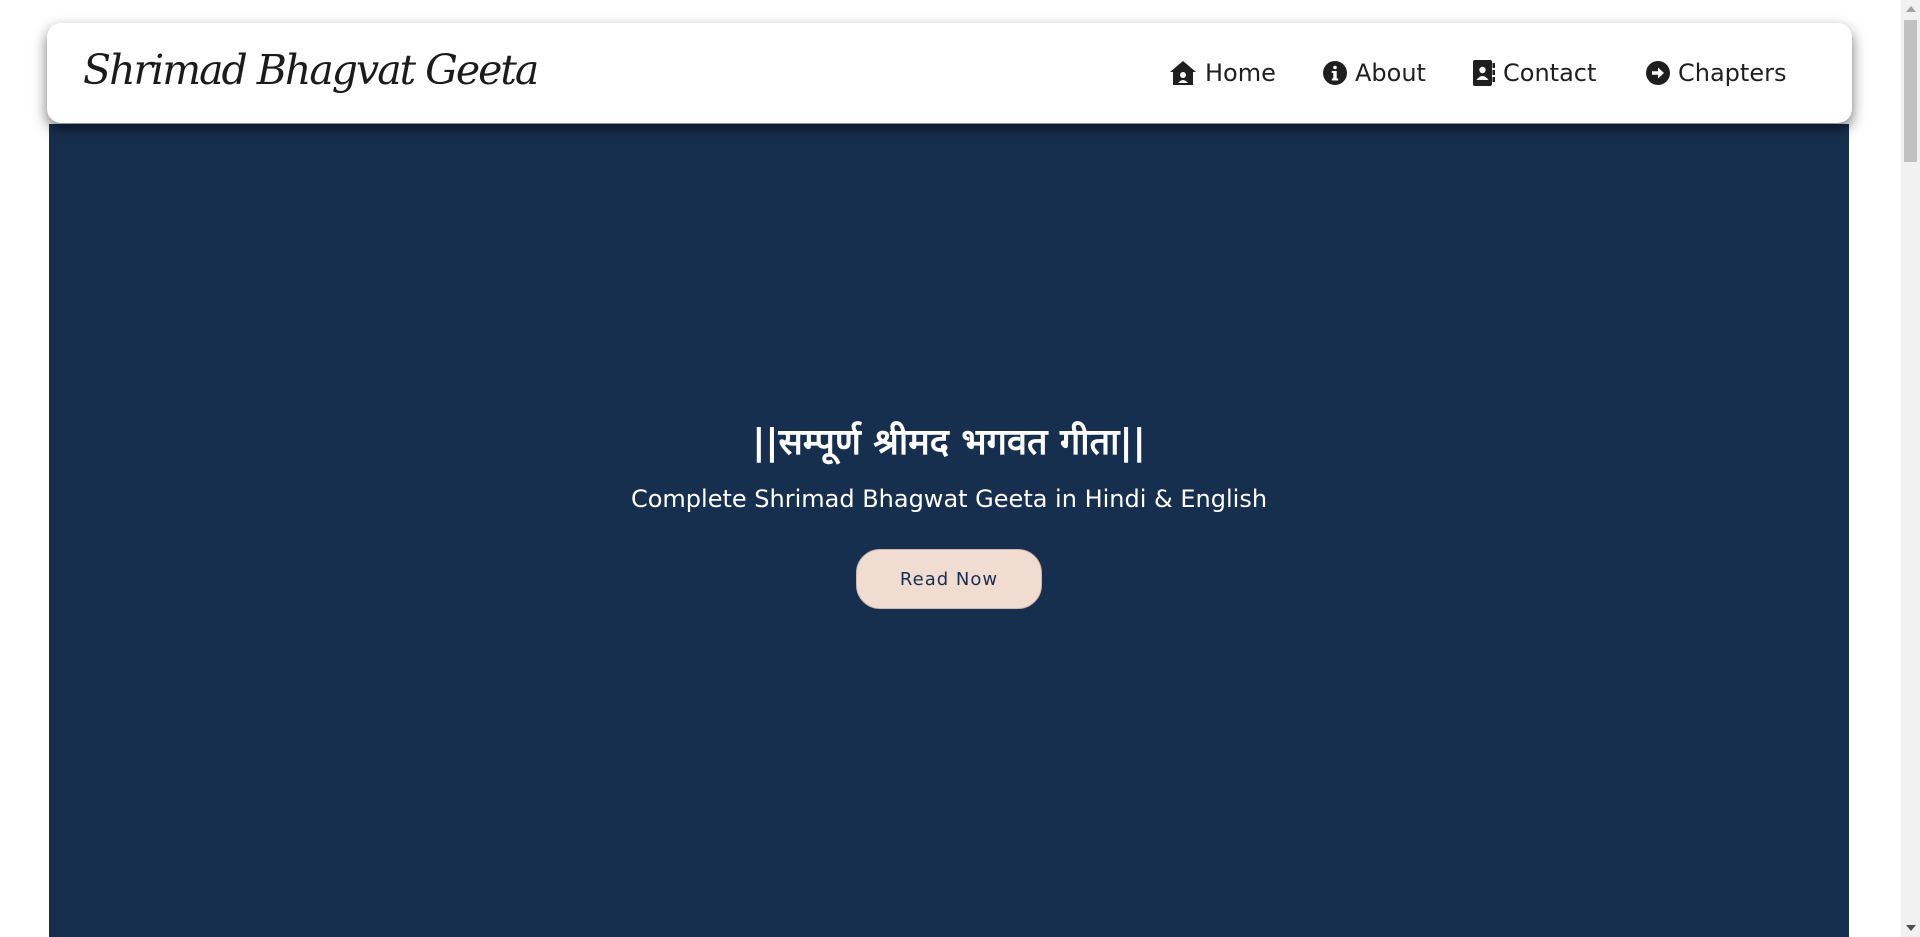 The height and width of the screenshot is (937, 1920). What do you see at coordinates (1911, 928) in the screenshot?
I see `scroll-down-arrow-icon` at bounding box center [1911, 928].